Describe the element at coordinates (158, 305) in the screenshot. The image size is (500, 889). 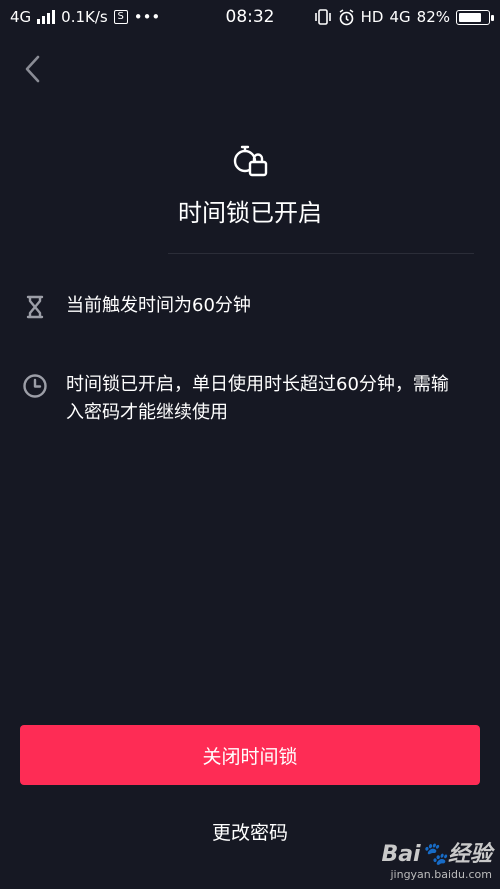
I see `info-text: 当前触发时间为60分钟` at that location.